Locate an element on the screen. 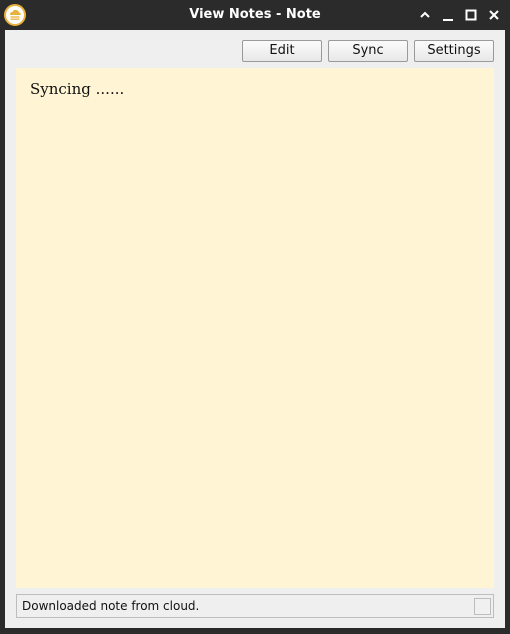  status-bar: Downloaded note from cloud. is located at coordinates (255, 606).